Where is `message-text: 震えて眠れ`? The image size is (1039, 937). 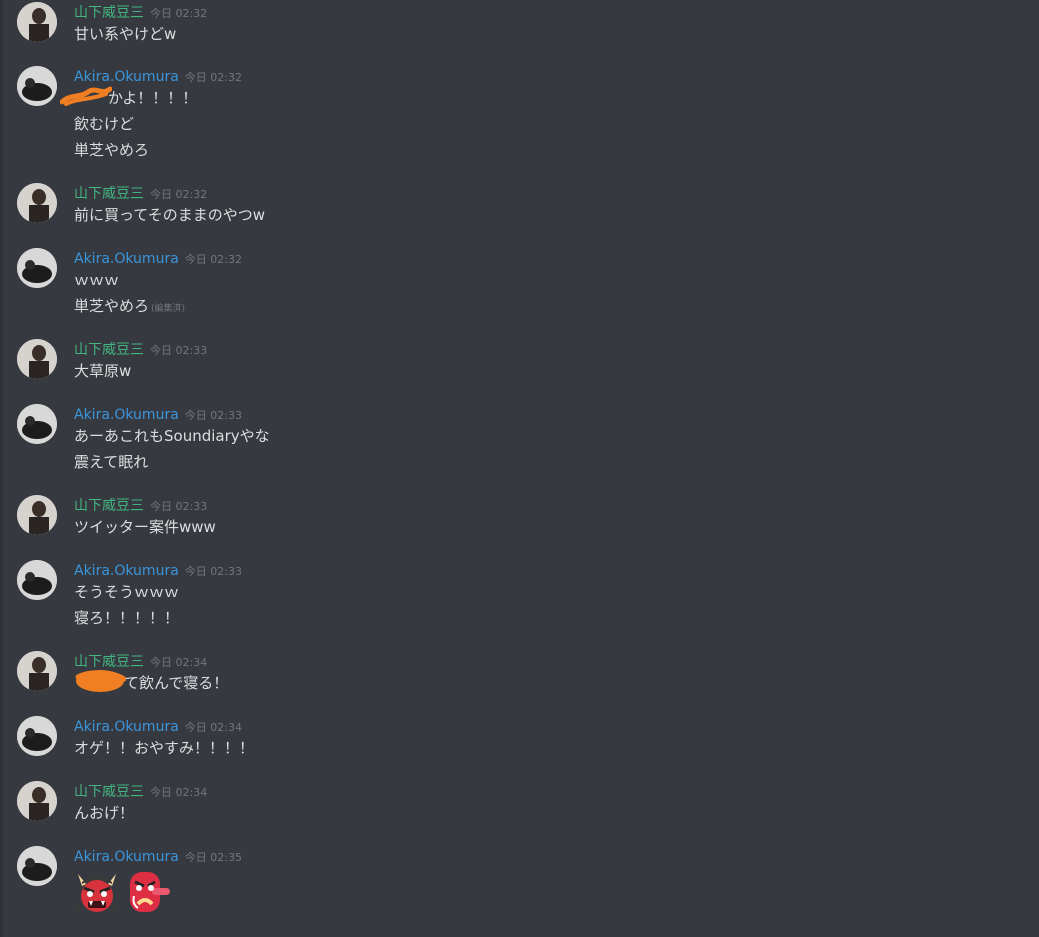 message-text: 震えて眠れ is located at coordinates (111, 462).